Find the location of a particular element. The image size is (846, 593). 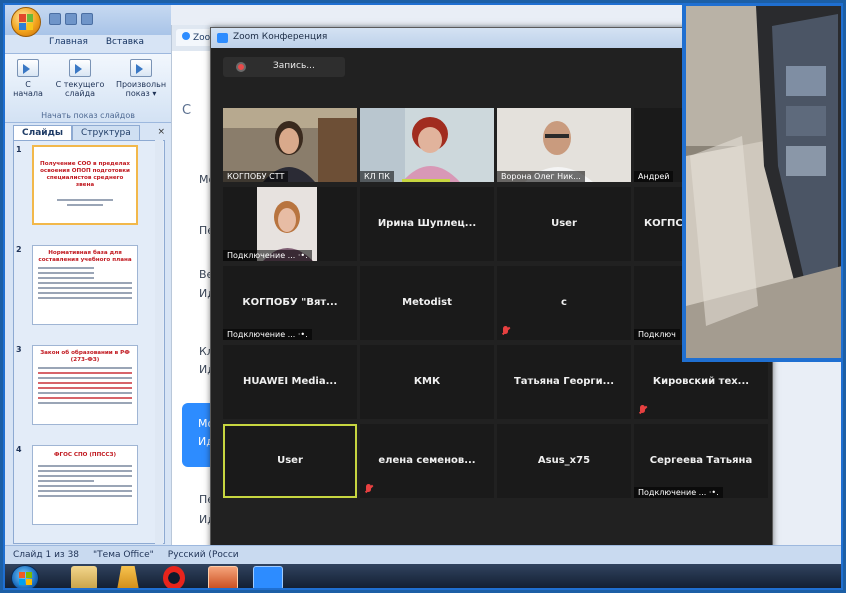

participant-tile: Metodist is located at coordinates (427, 303).